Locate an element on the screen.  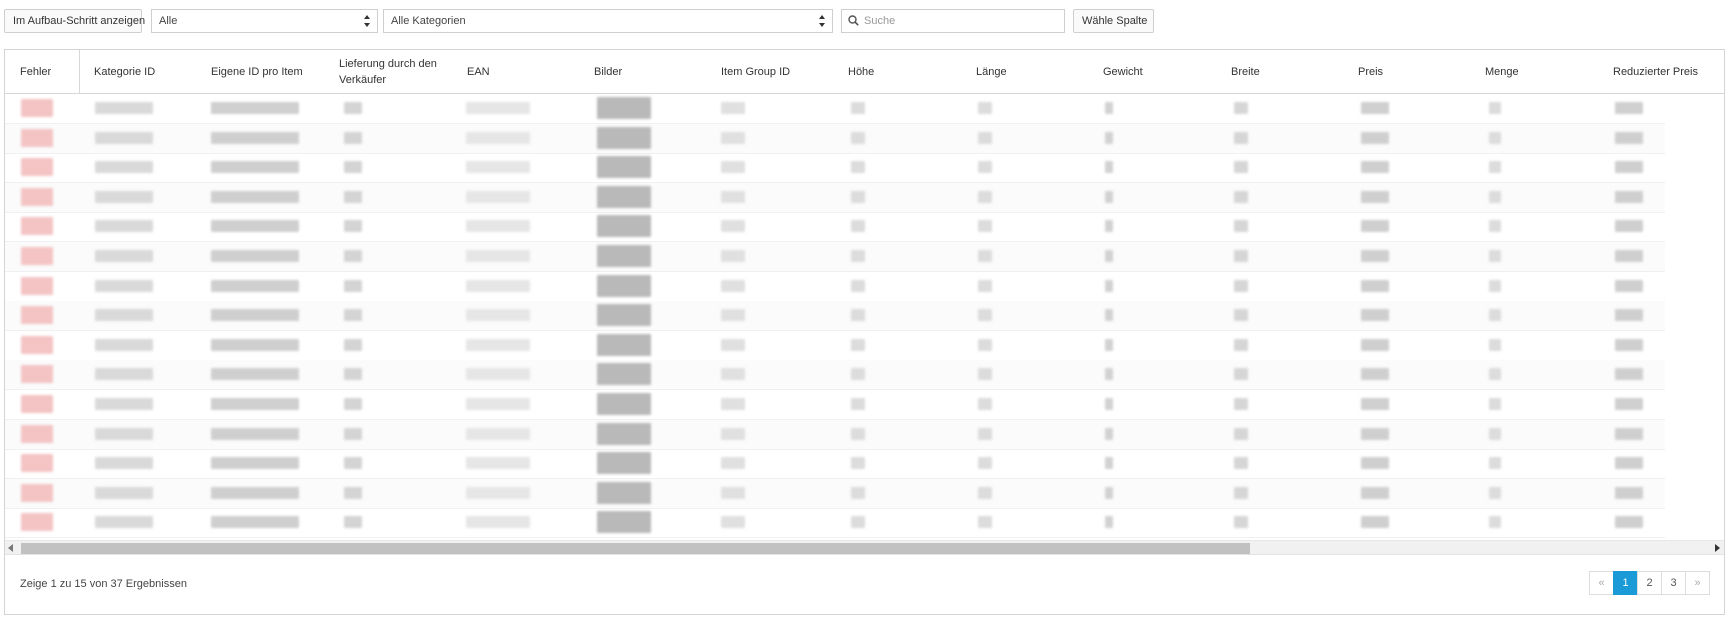
pagination-next: » is located at coordinates (1697, 583).